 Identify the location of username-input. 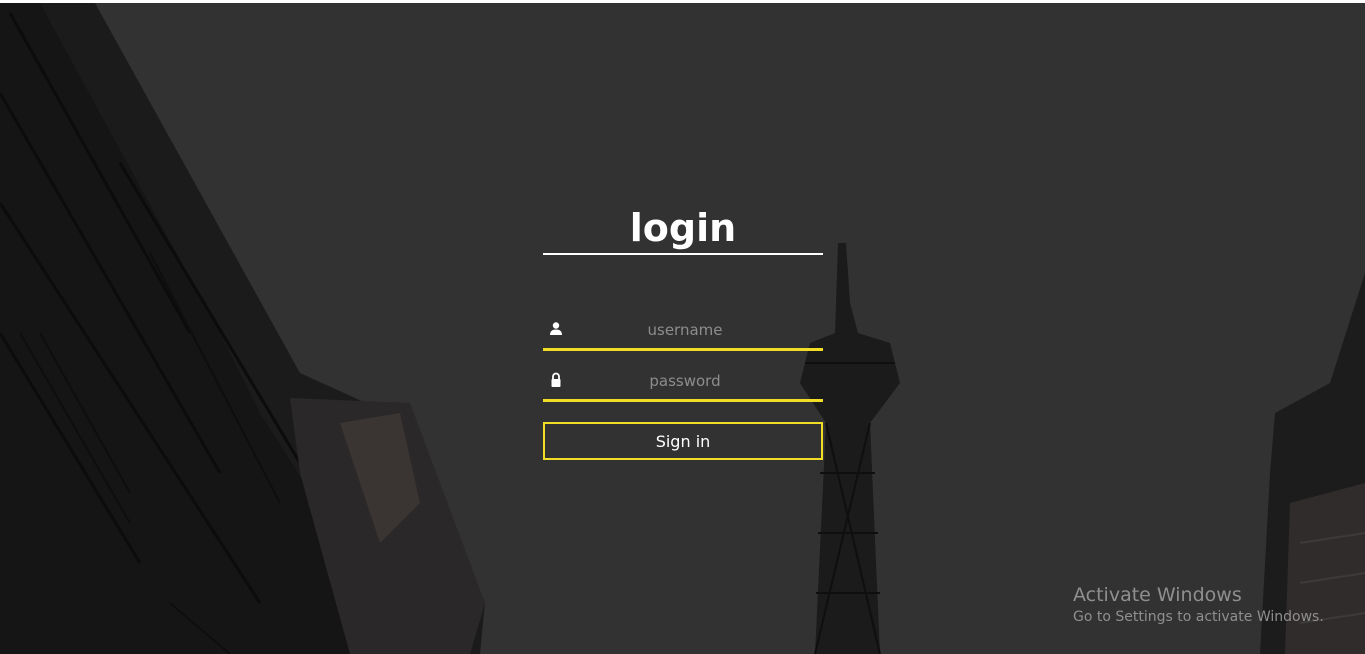
(685, 330).